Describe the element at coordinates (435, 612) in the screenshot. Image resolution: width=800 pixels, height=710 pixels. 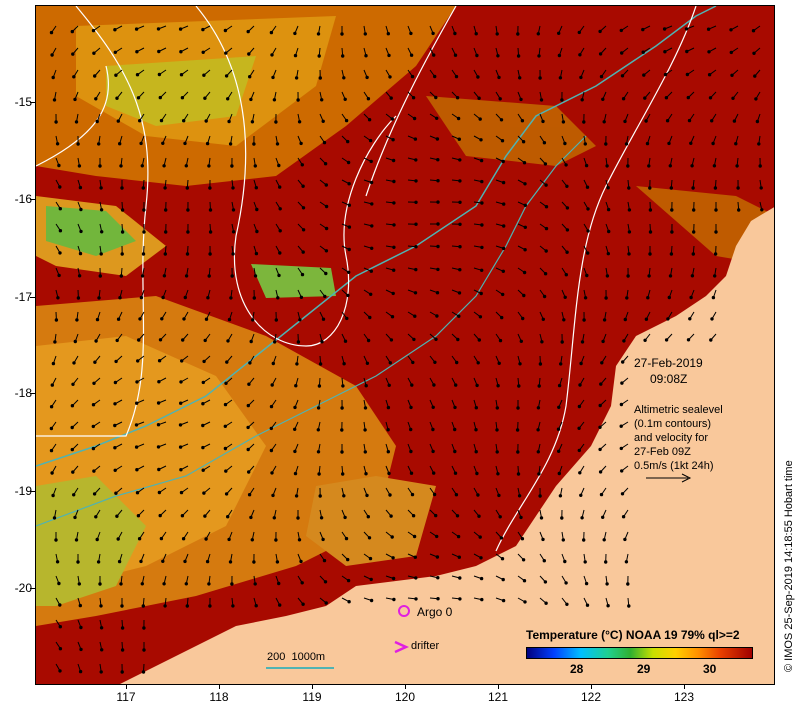
I see `argo-label: Argo 0` at that location.